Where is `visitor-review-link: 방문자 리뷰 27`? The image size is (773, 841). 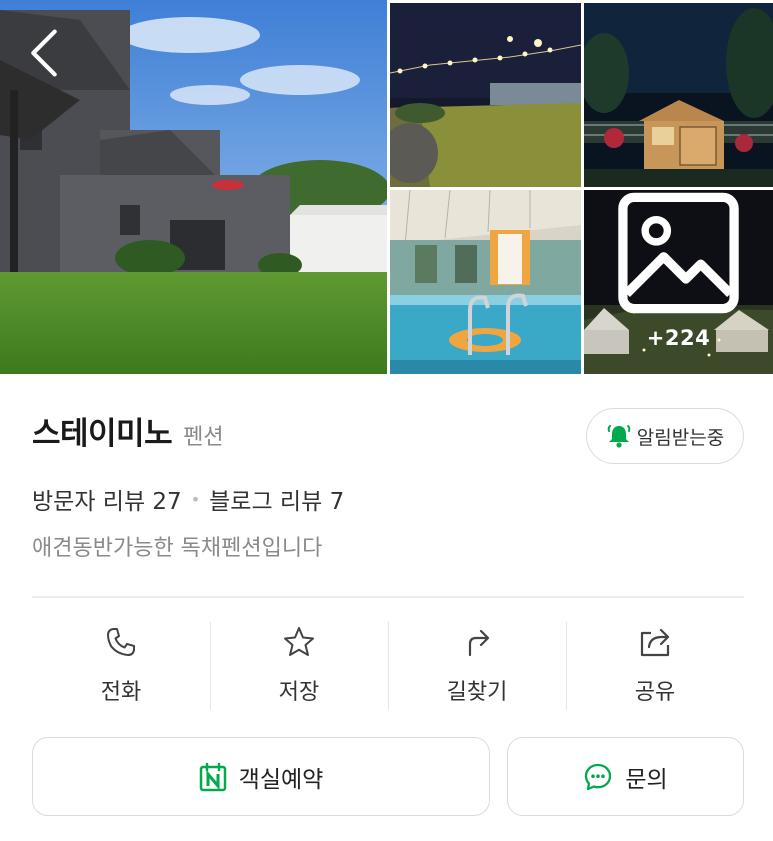 visitor-review-link: 방문자 리뷰 27 is located at coordinates (107, 499).